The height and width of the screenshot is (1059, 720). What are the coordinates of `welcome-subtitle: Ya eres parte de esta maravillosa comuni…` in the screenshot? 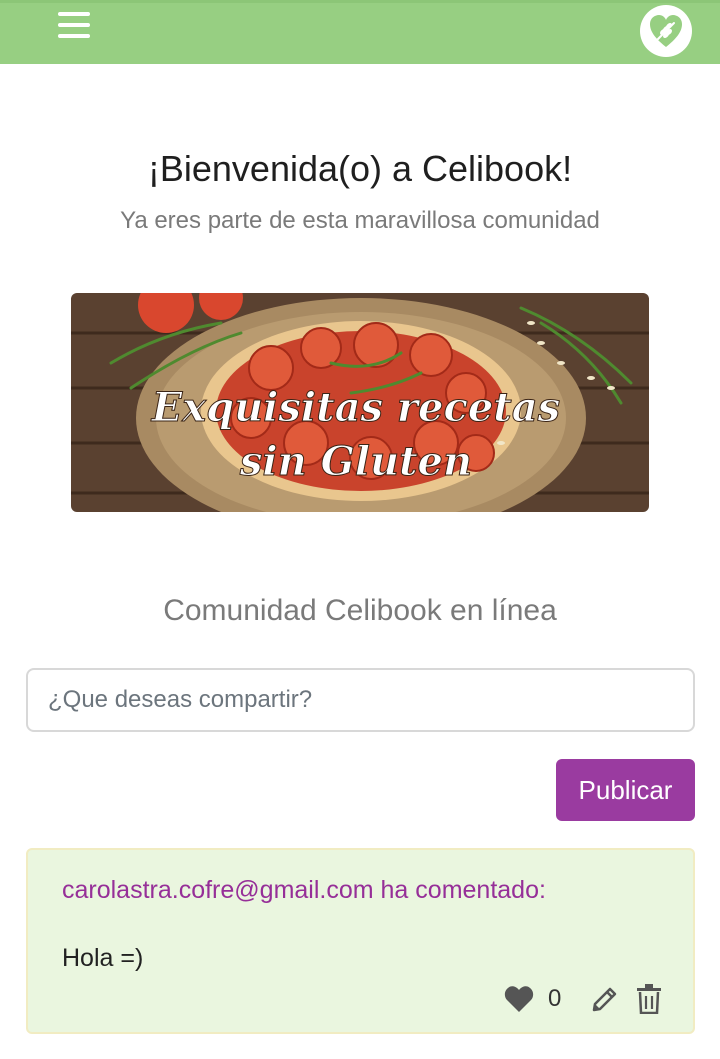 It's located at (360, 220).